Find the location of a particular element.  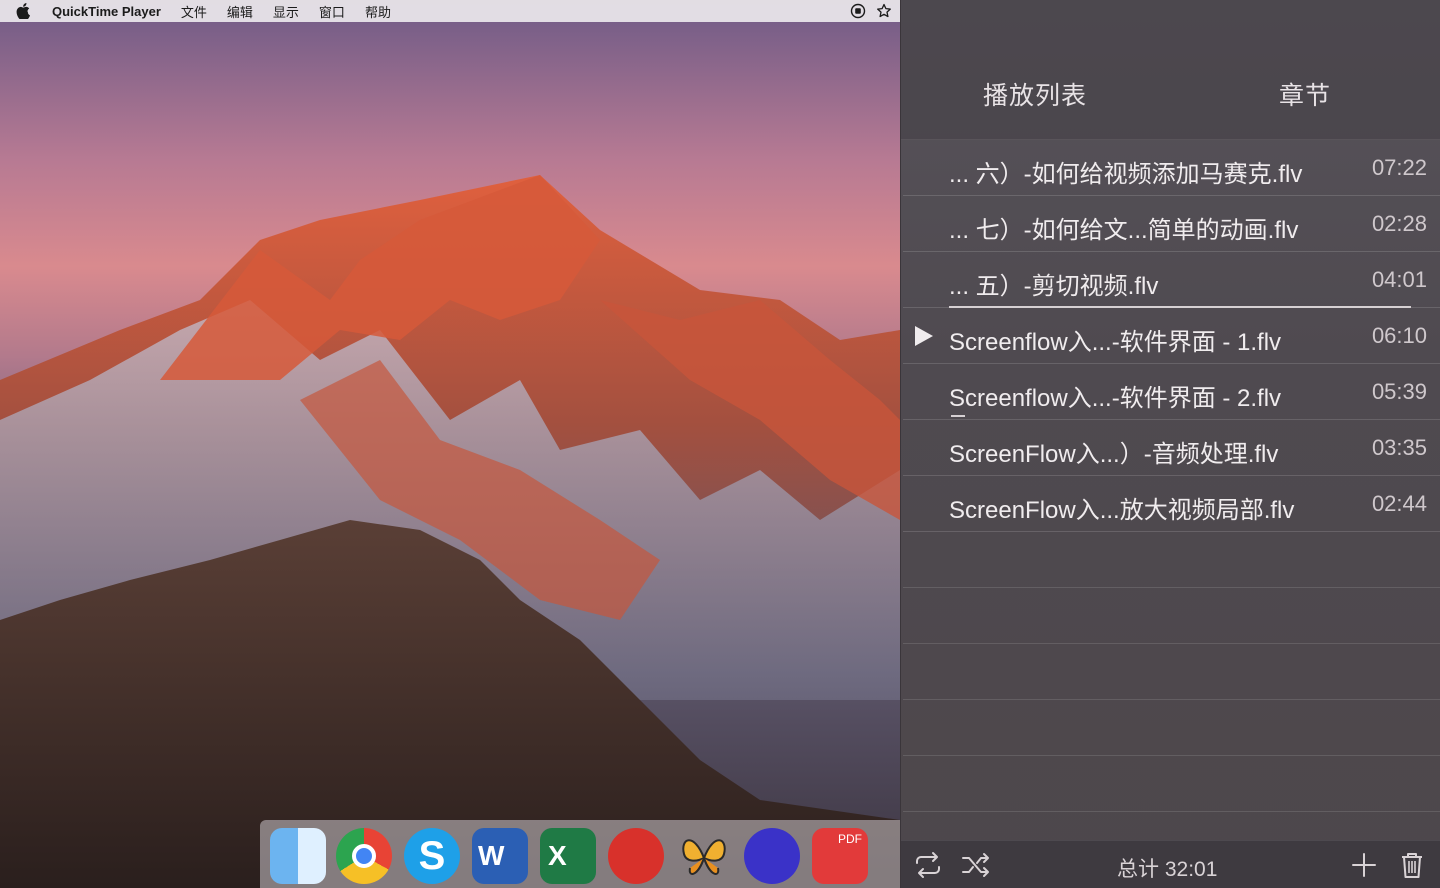

item-name: Screenflow入...-软件界面 - 2.flv is located at coordinates (1115, 398).